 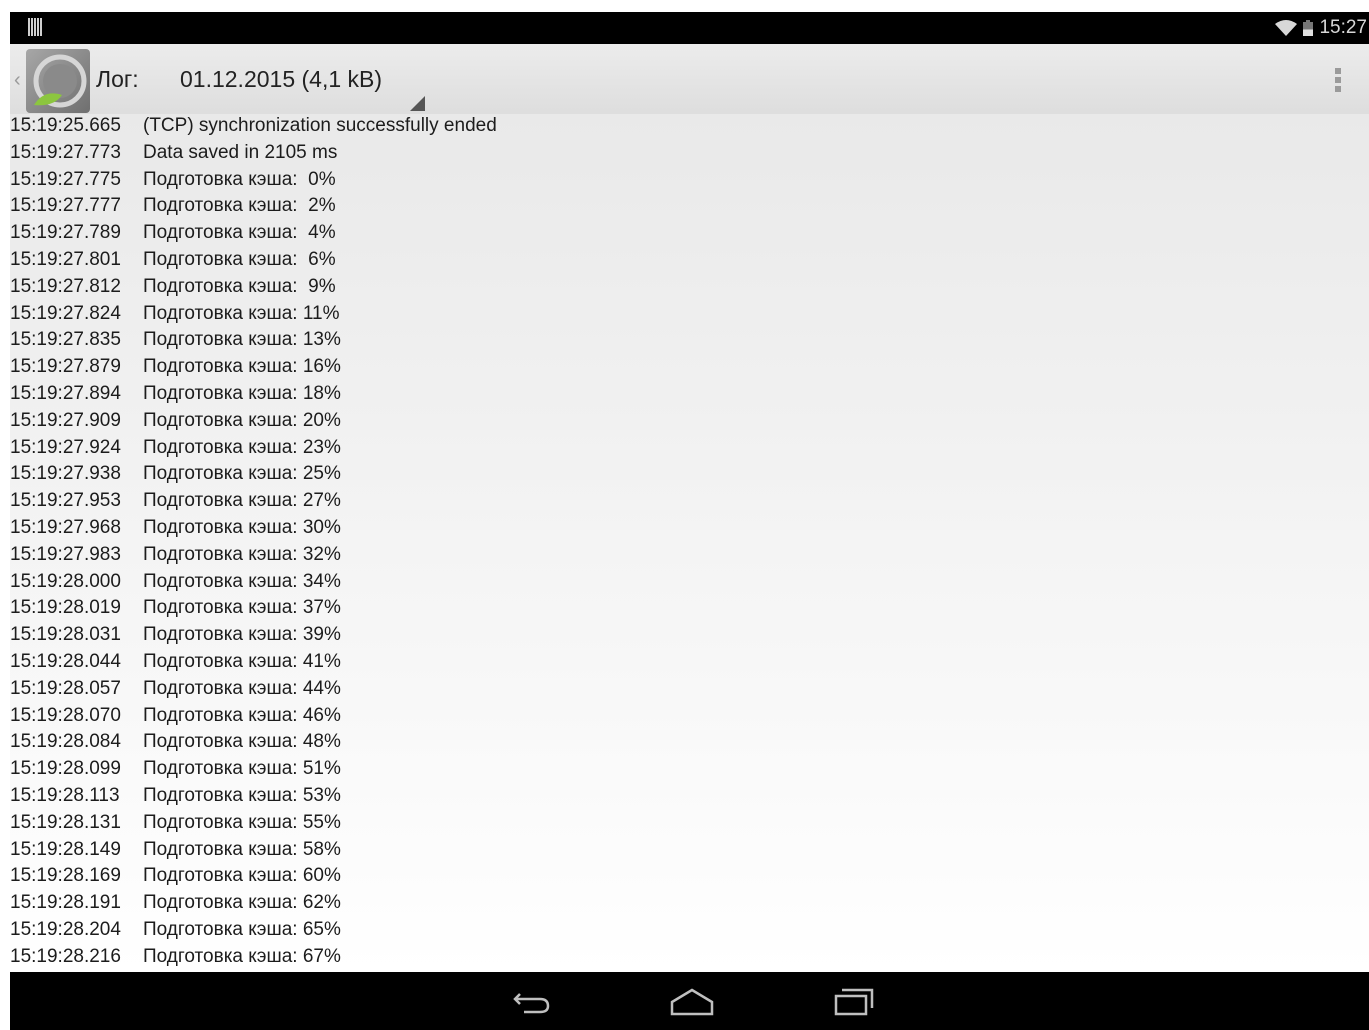 I want to click on log-timestamp: 15:19:27.909, so click(x=65, y=420).